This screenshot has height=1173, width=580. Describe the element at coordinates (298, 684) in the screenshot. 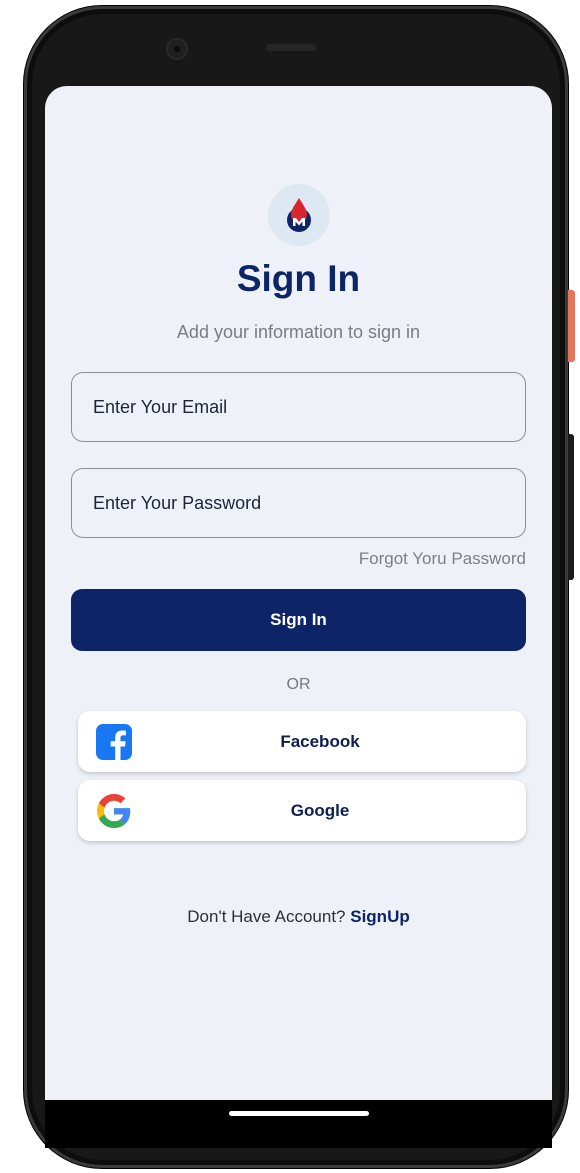

I see `or-divider: OR` at that location.